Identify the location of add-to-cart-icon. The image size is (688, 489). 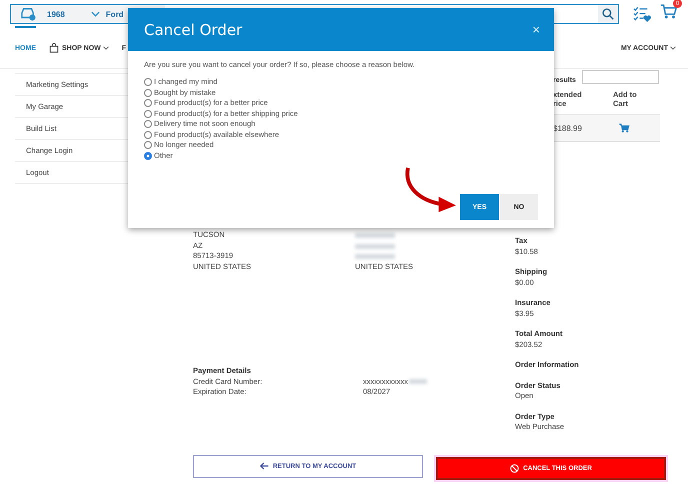
(624, 128).